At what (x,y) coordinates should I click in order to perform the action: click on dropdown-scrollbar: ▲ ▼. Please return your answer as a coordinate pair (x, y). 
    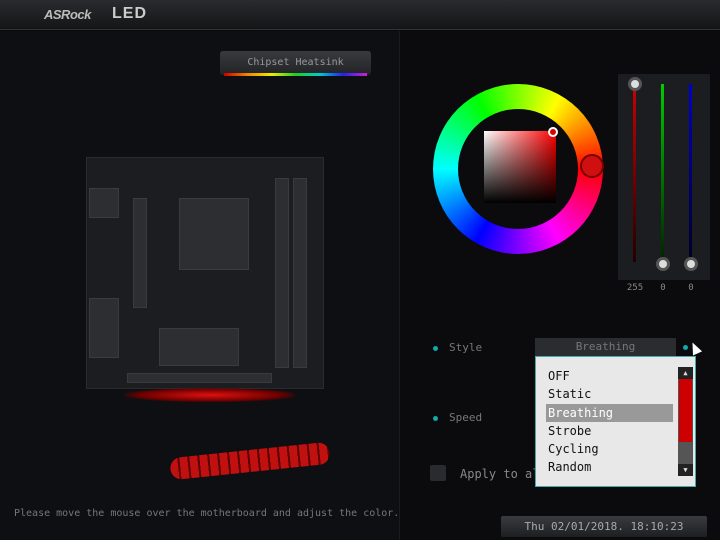
    Looking at the image, I should click on (685, 421).